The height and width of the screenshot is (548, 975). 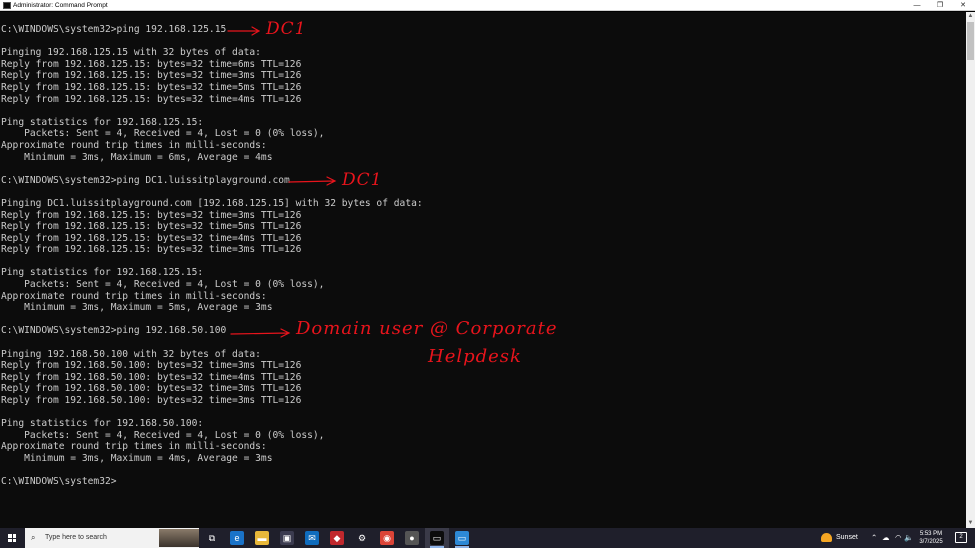 I want to click on magnifier-icon: ⌕, so click(x=33, y=537).